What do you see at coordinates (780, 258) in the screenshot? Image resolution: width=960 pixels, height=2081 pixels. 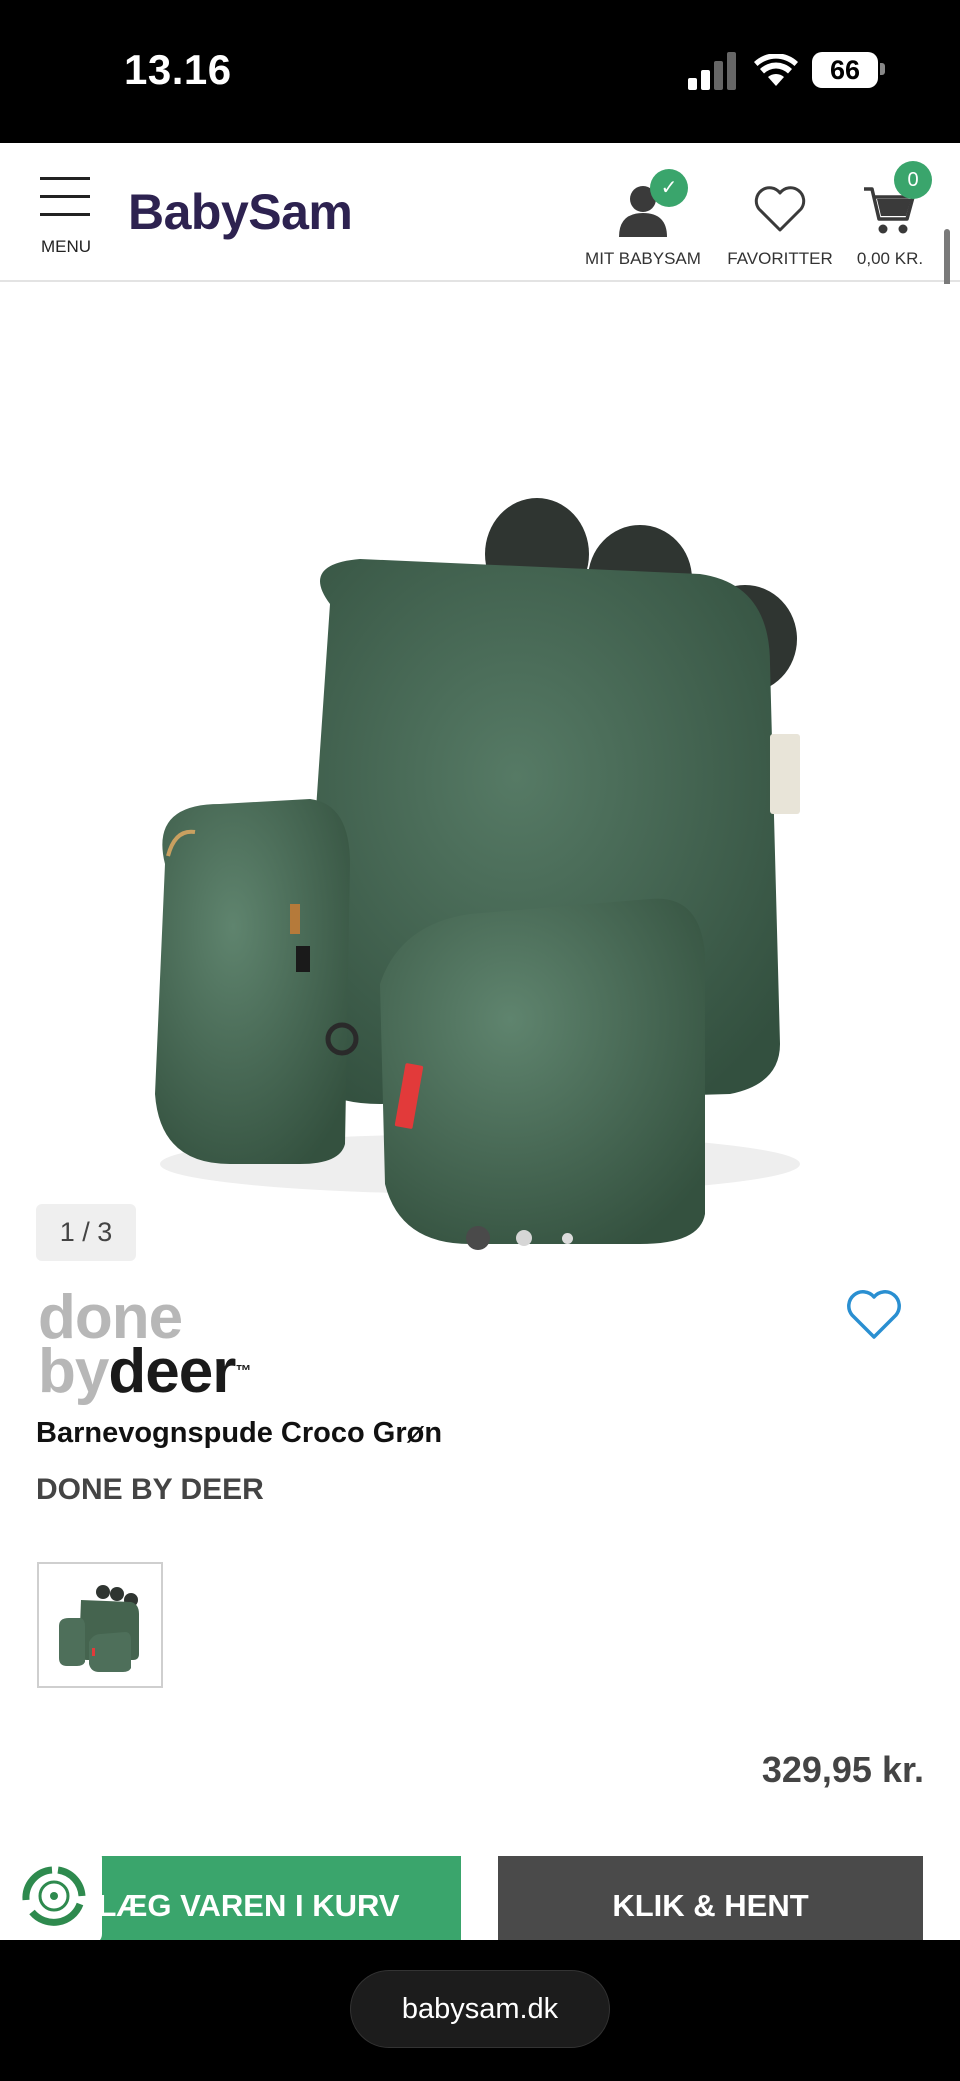 I see `favorites-label: FAVORITTER` at bounding box center [780, 258].